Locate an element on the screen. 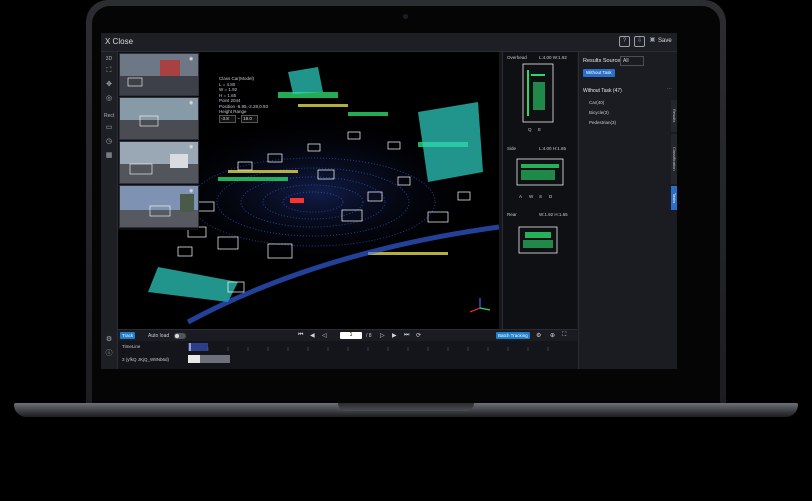 The height and width of the screenshot is (501, 812). move-w-button: W is located at coordinates (531, 196).